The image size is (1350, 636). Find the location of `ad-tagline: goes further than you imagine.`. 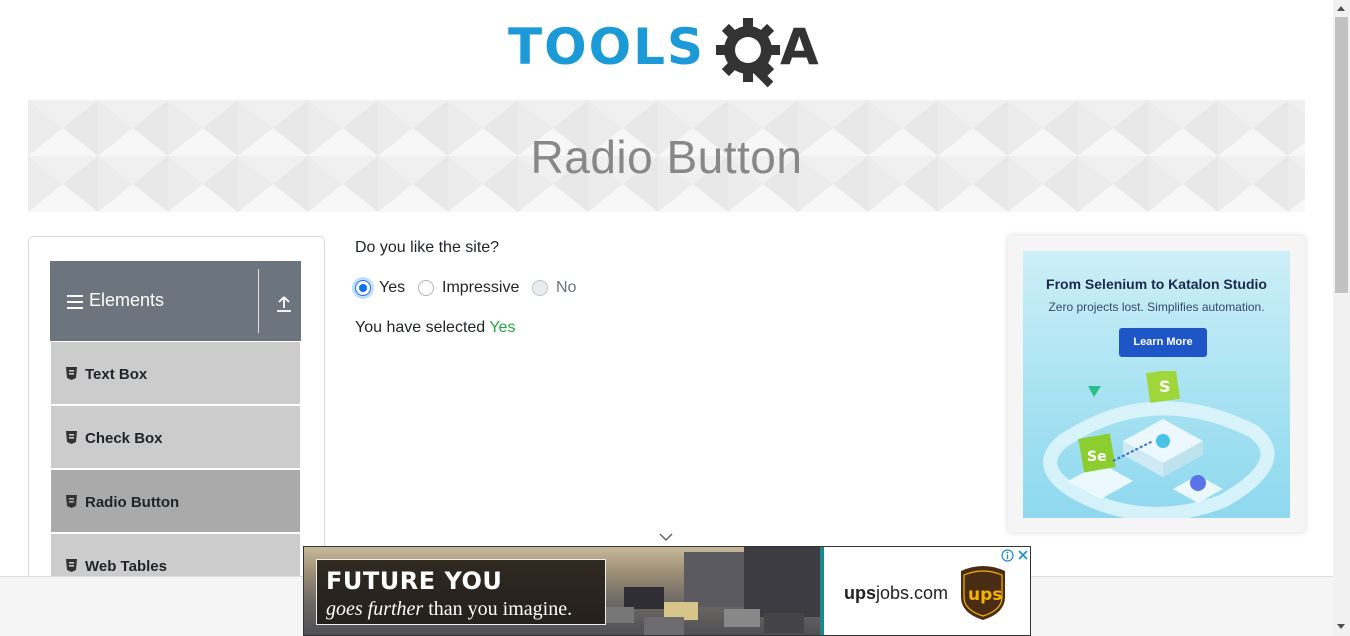

ad-tagline: goes further than you imagine. is located at coordinates (449, 609).